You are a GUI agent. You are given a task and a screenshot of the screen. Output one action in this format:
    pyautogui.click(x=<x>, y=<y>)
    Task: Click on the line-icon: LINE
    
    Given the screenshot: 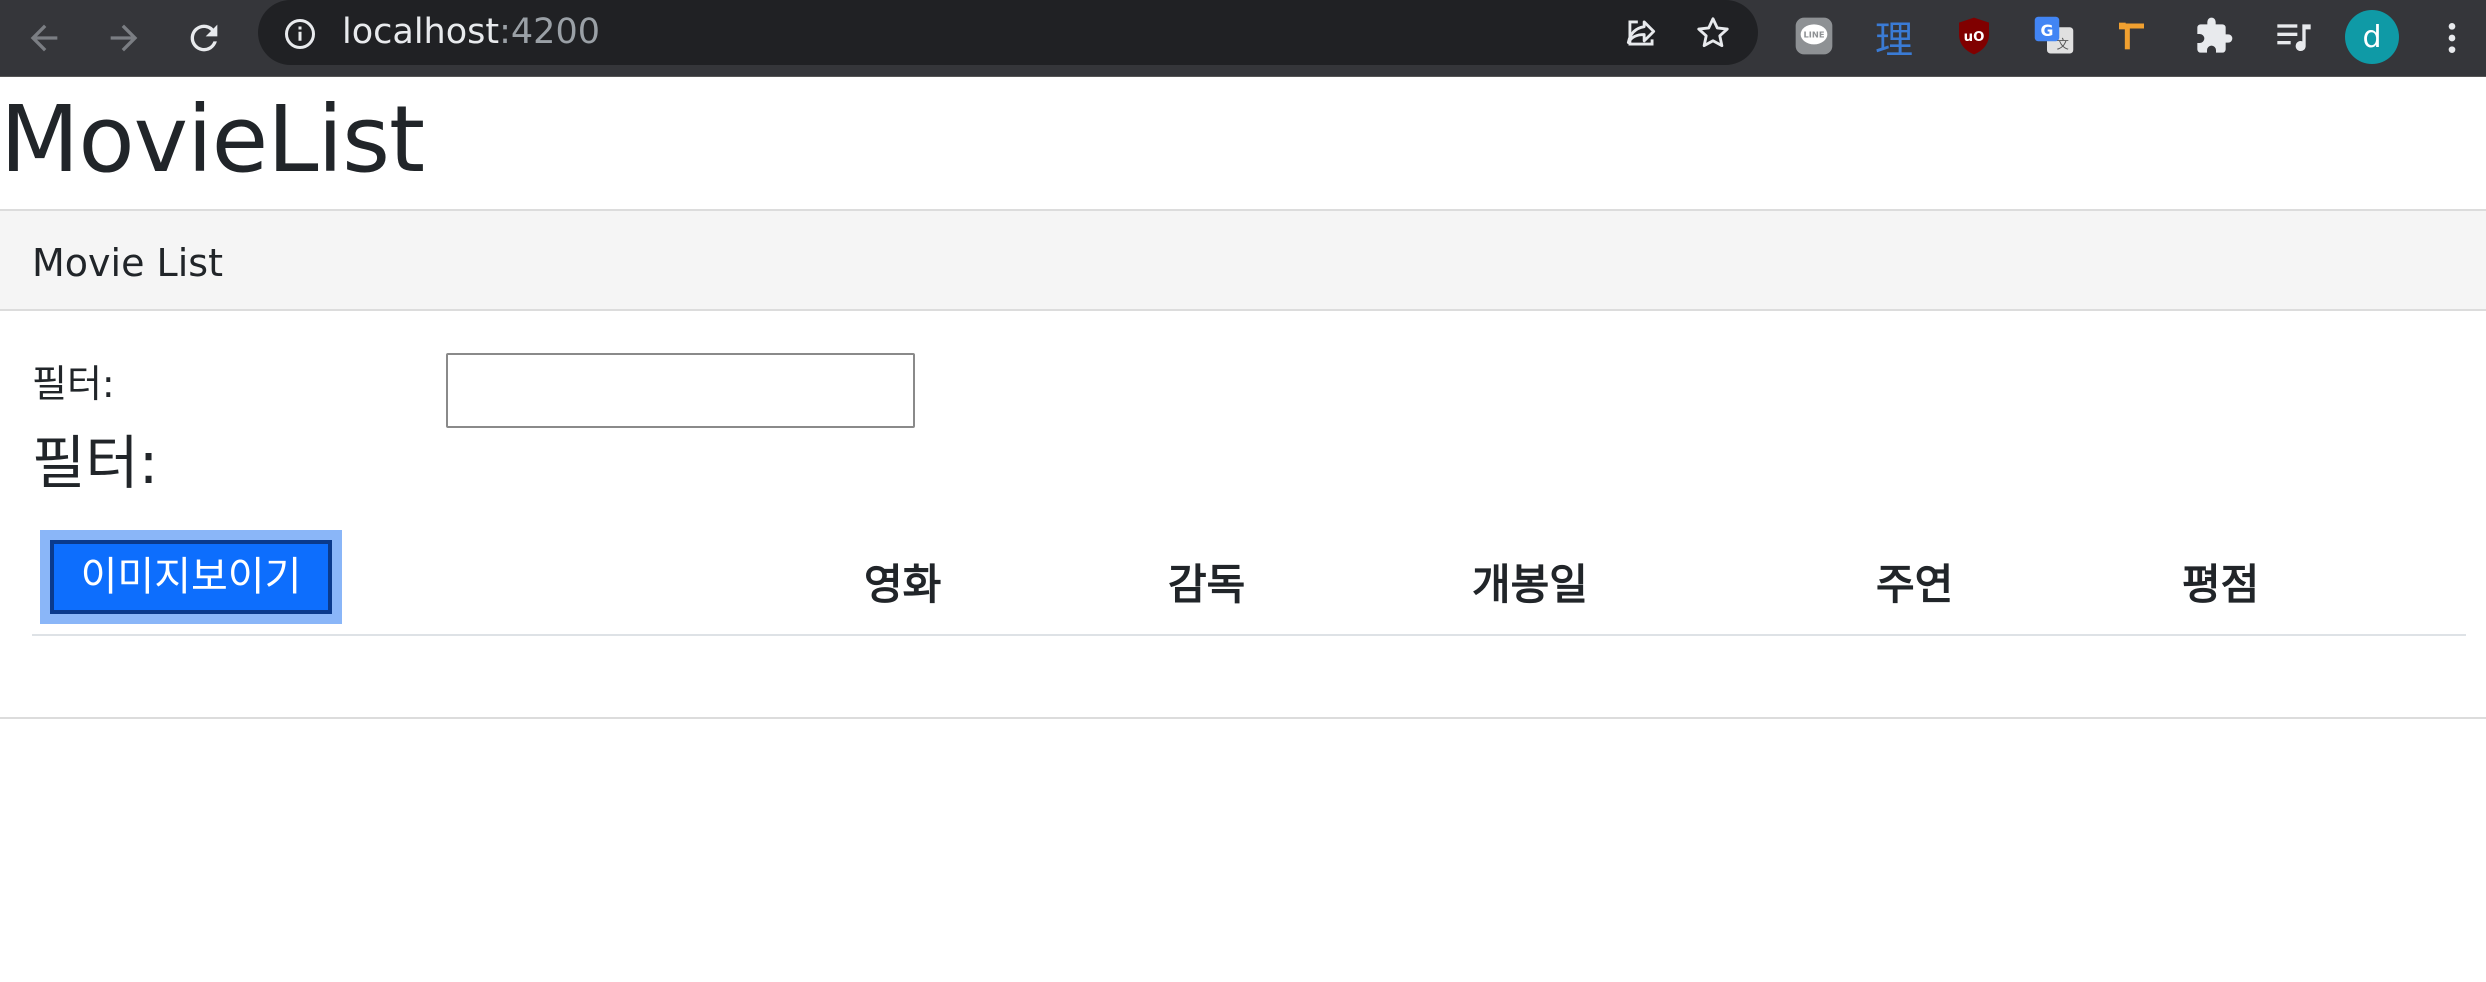 What is the action you would take?
    pyautogui.click(x=1814, y=36)
    